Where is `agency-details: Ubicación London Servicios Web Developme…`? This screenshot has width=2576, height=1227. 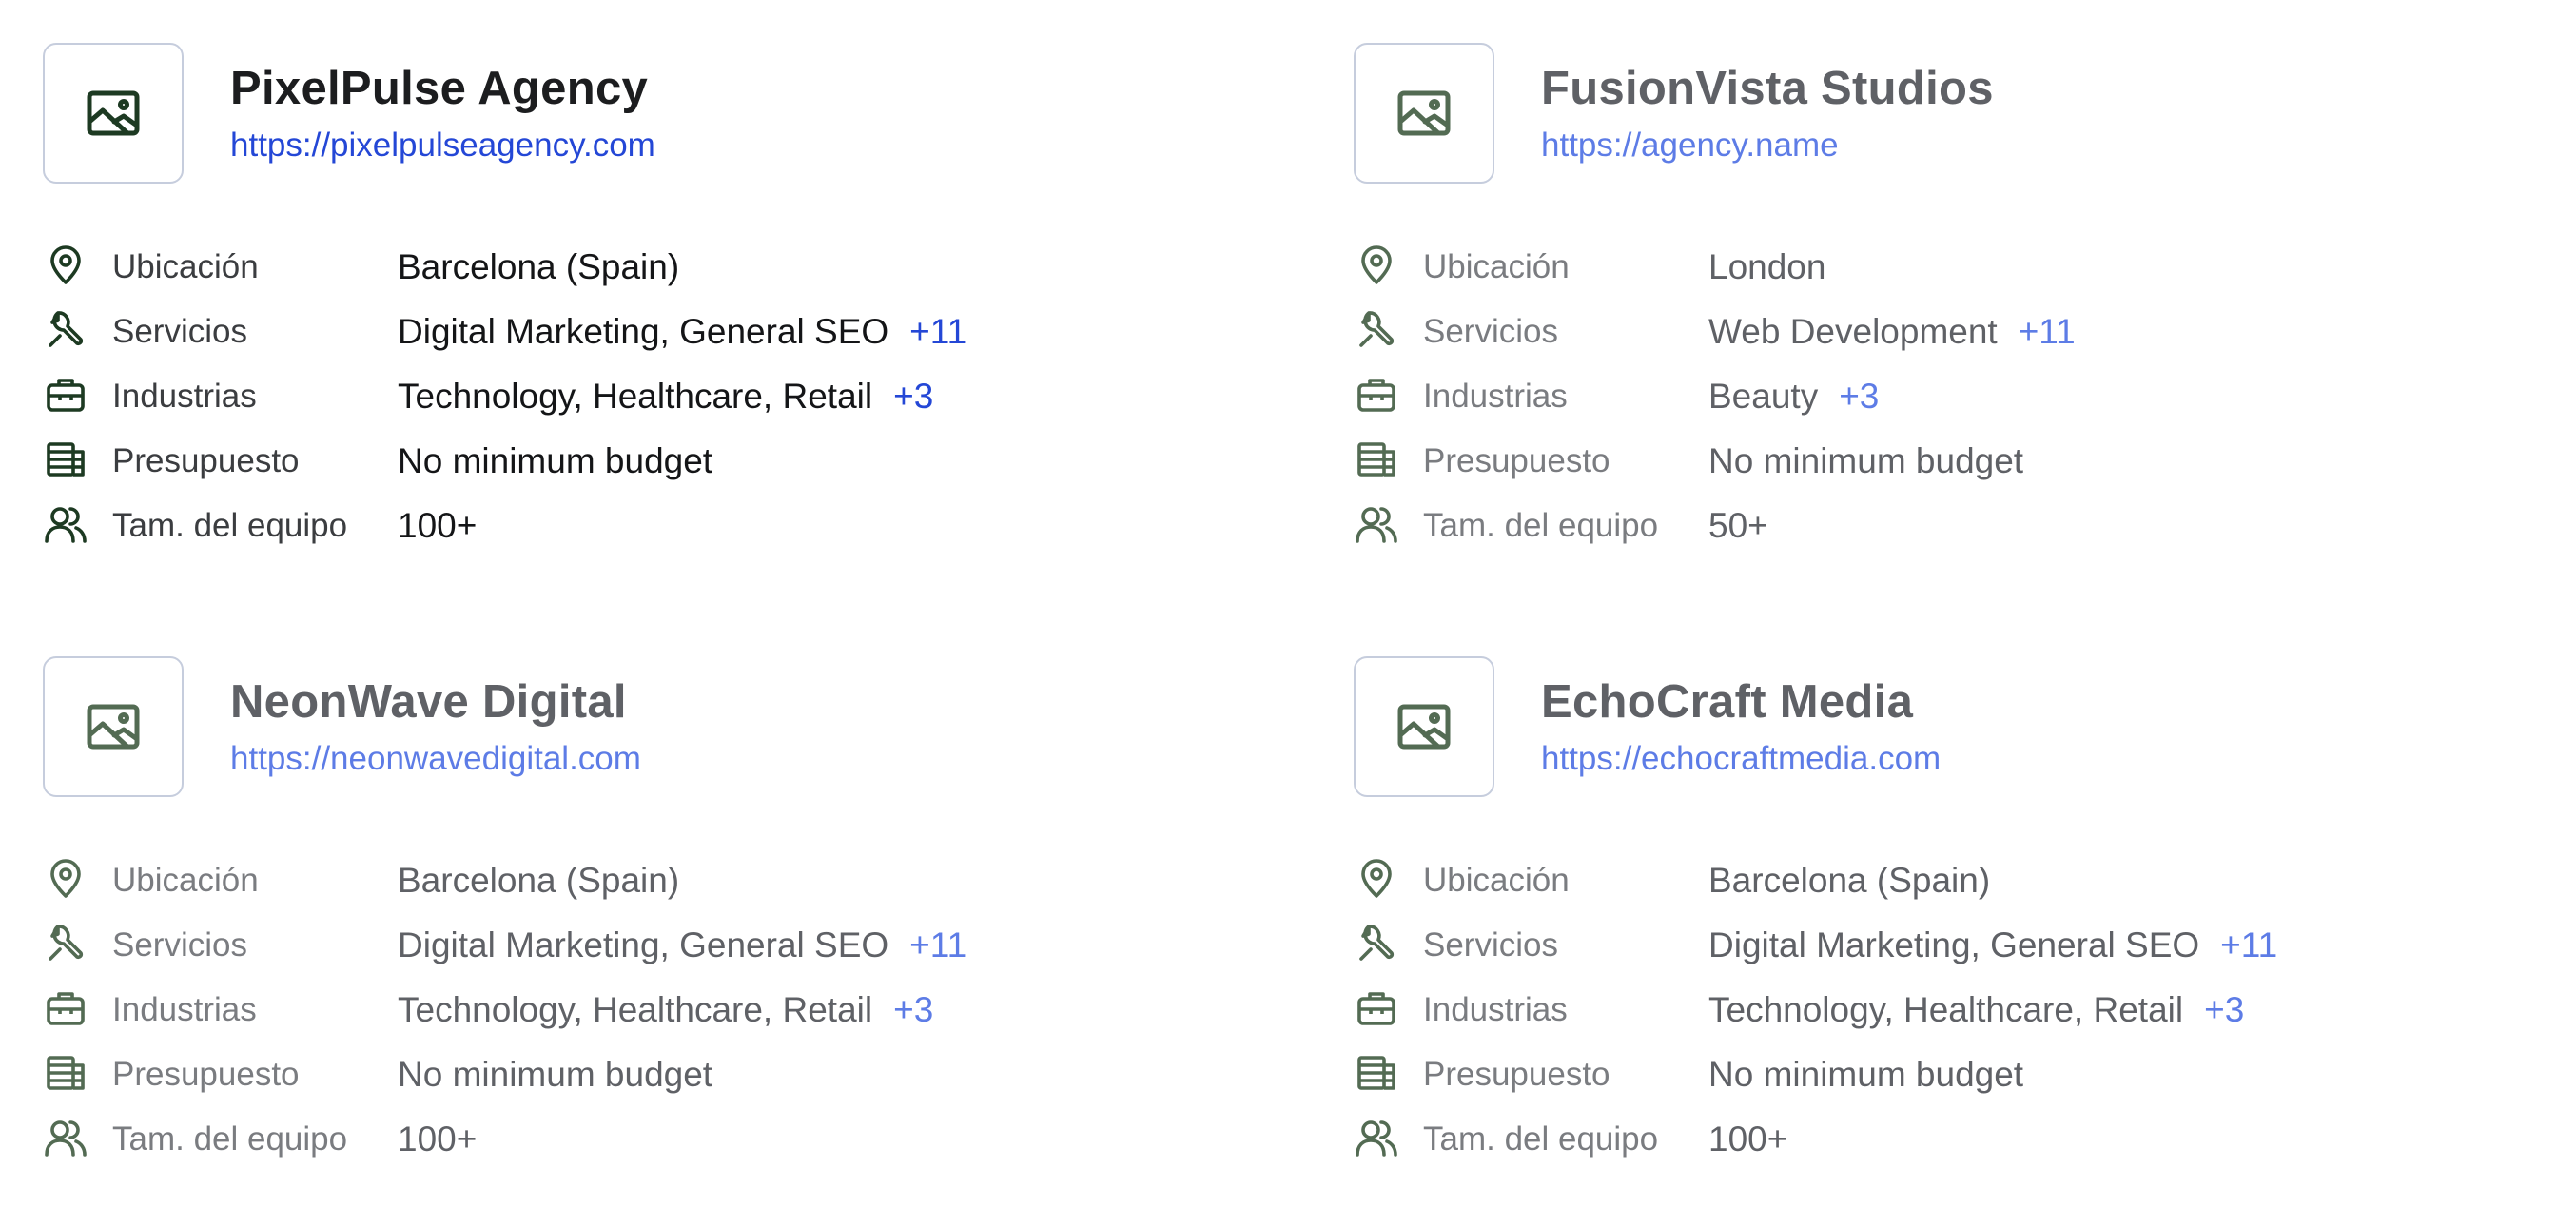
agency-details: Ubicación London Servicios Web Developme… is located at coordinates (1965, 395).